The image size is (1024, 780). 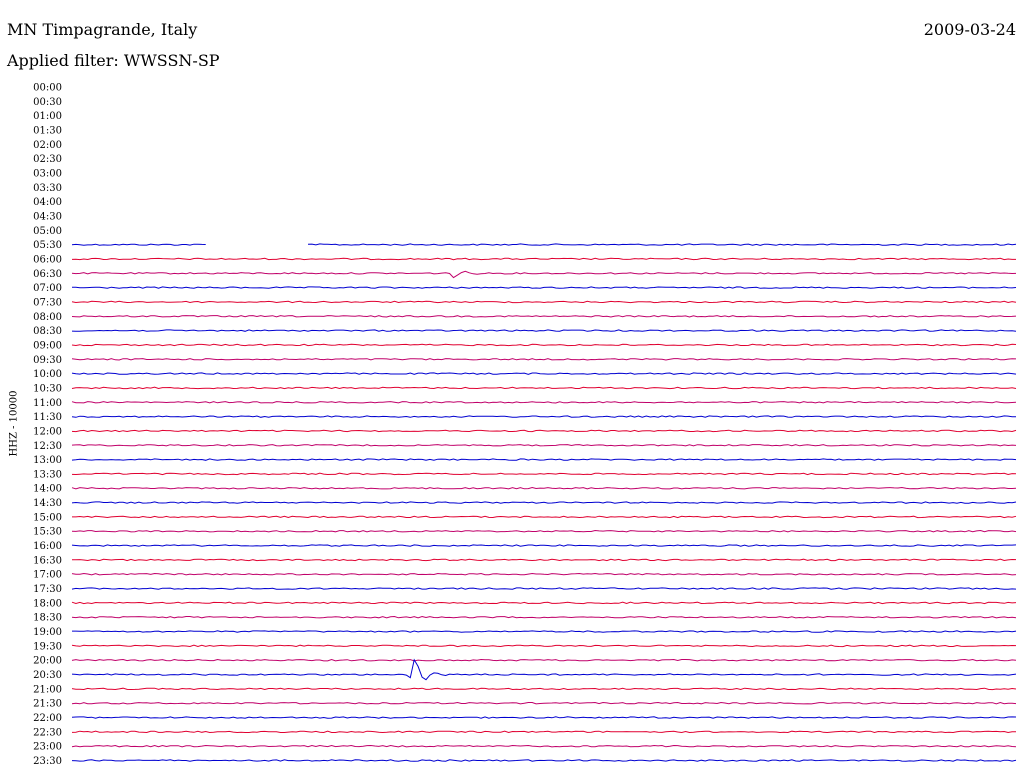 What do you see at coordinates (47, 761) in the screenshot?
I see `tick-label: 23:30` at bounding box center [47, 761].